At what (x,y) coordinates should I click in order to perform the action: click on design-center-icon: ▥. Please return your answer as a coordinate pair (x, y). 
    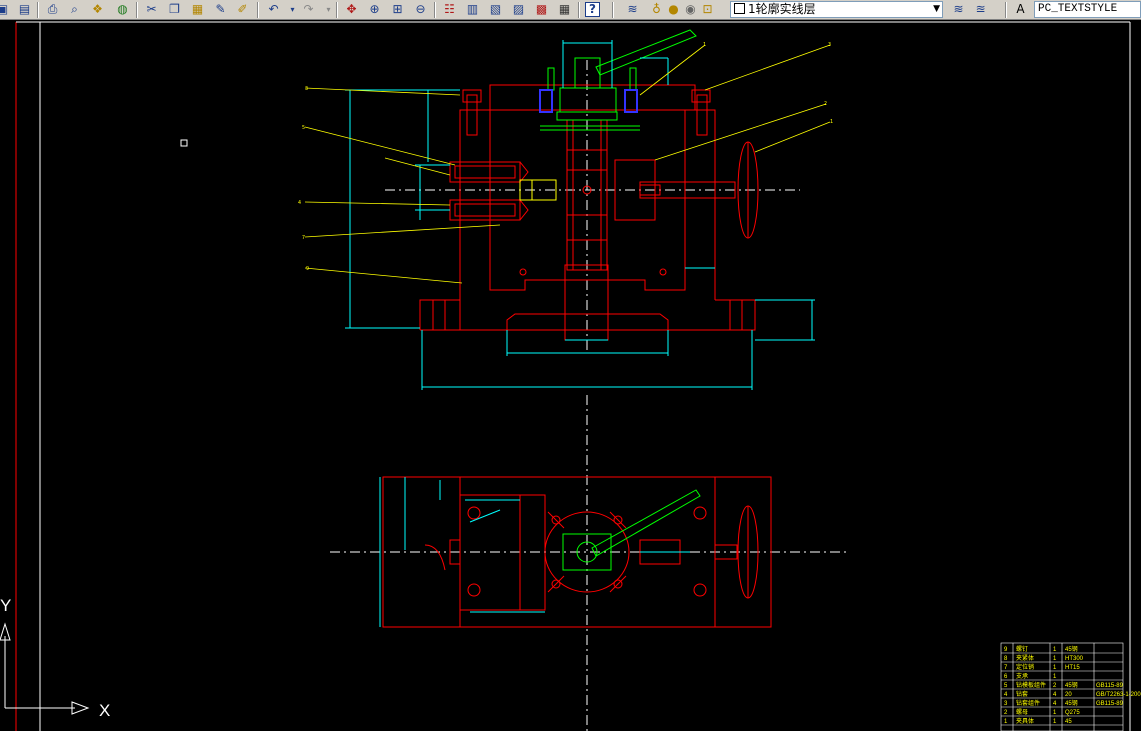
    Looking at the image, I should click on (472, 9).